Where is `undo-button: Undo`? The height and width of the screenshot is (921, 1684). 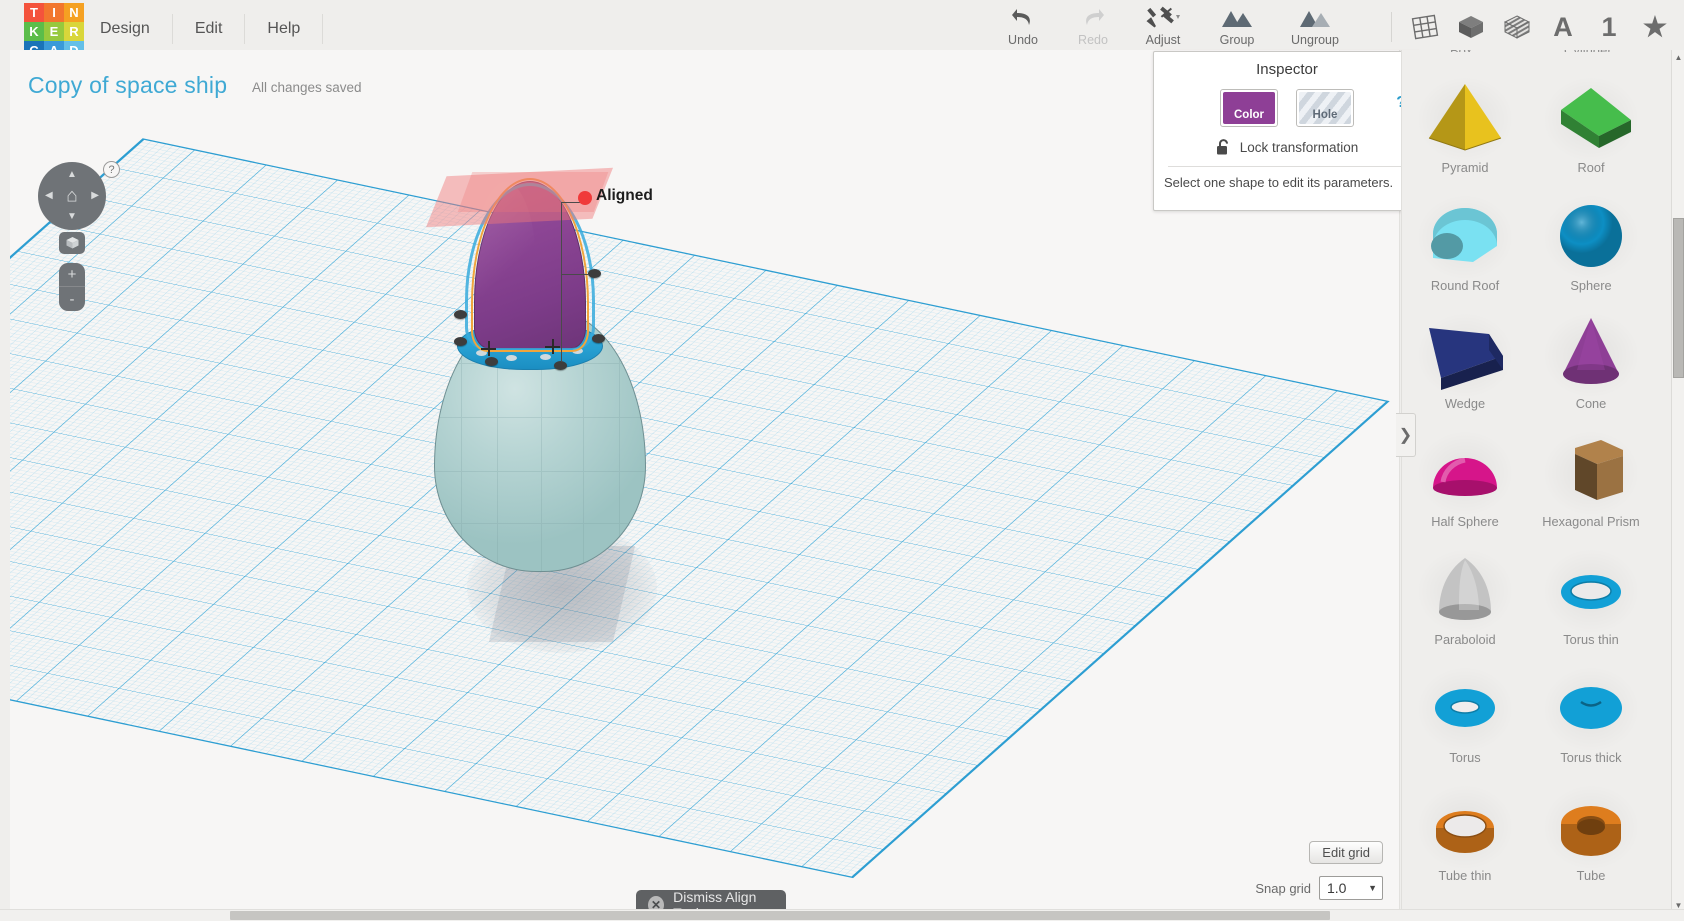
undo-button: Undo is located at coordinates (1023, 26).